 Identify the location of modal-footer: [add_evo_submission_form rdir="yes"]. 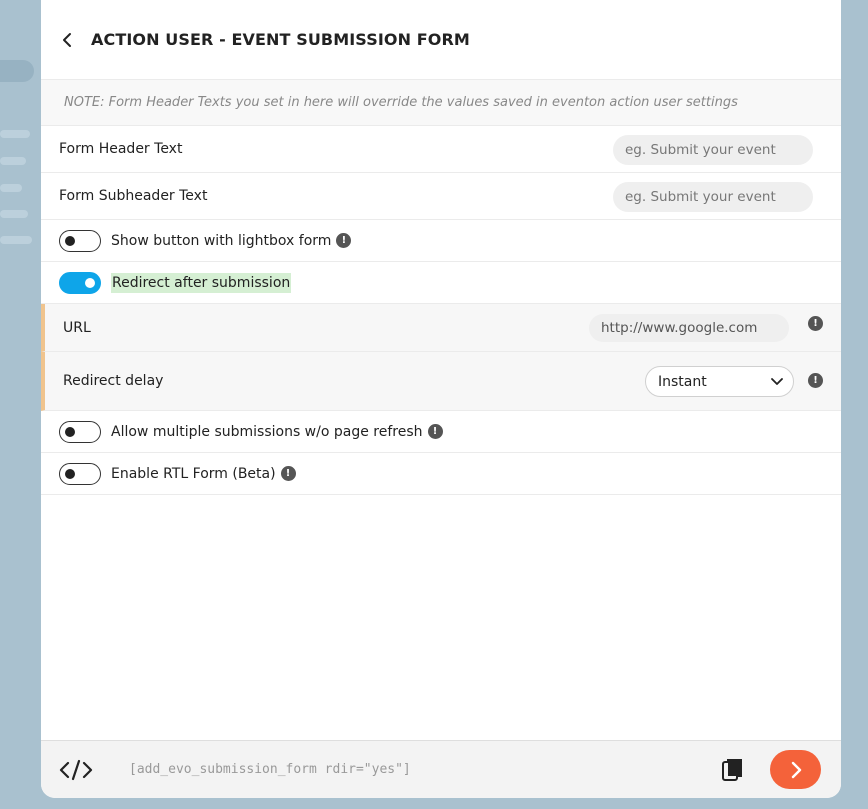
(441, 769).